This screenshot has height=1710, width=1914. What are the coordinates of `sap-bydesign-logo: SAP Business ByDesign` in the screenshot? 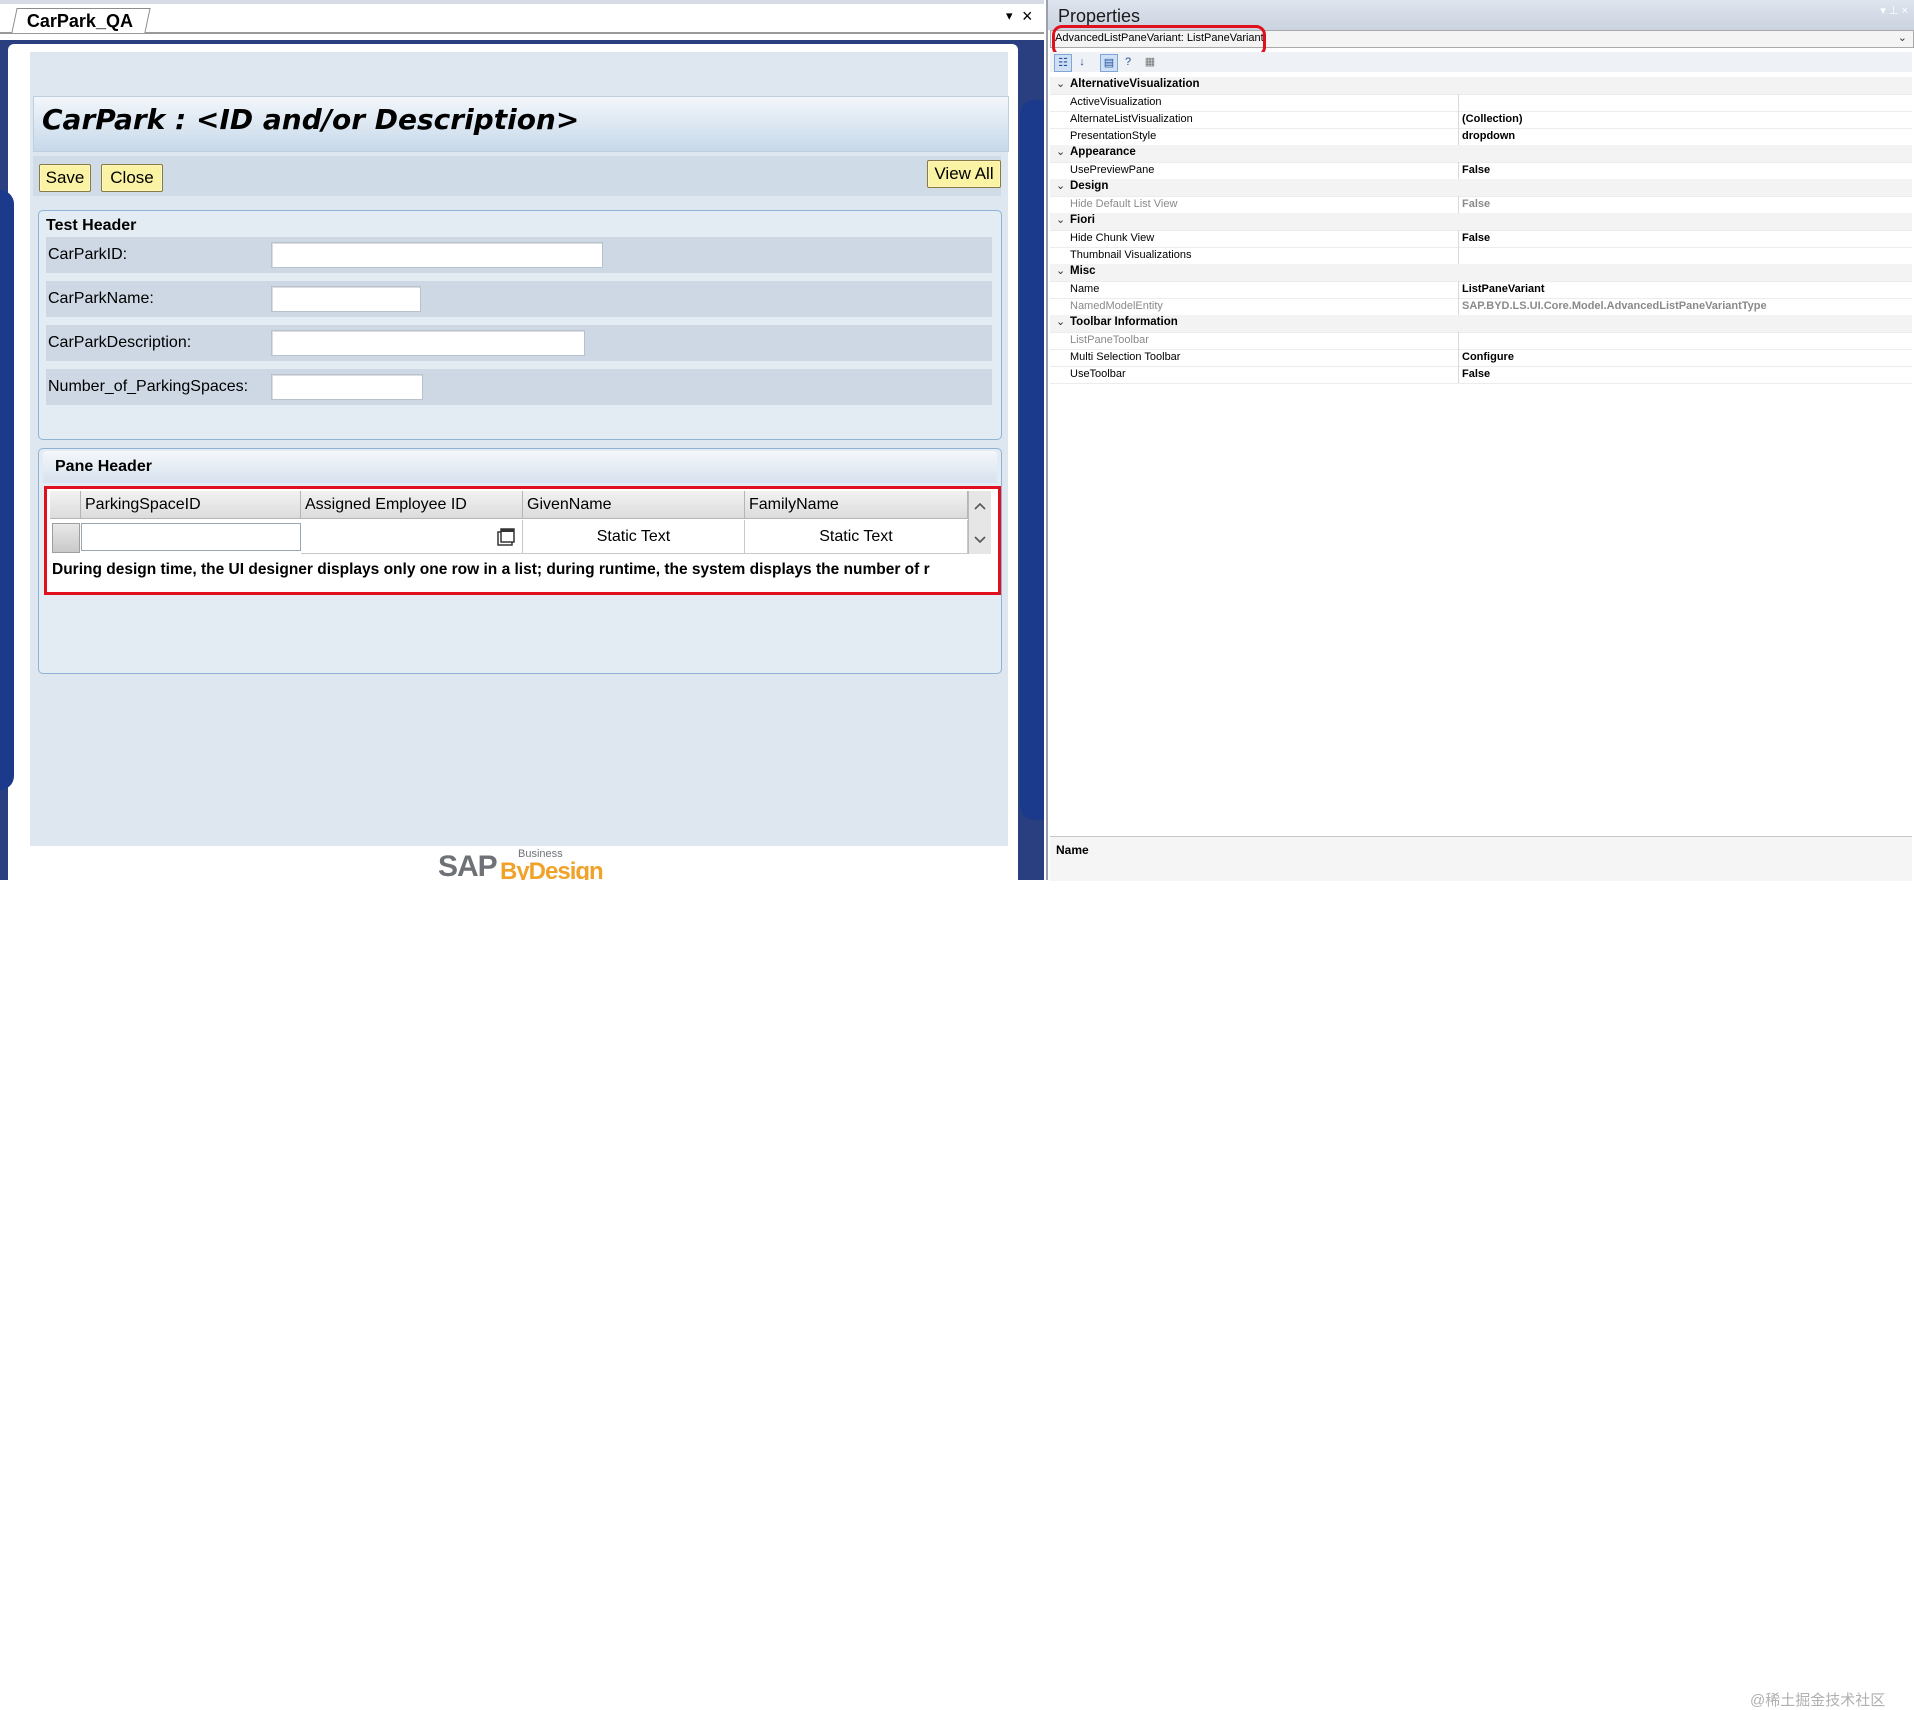 It's located at (523, 864).